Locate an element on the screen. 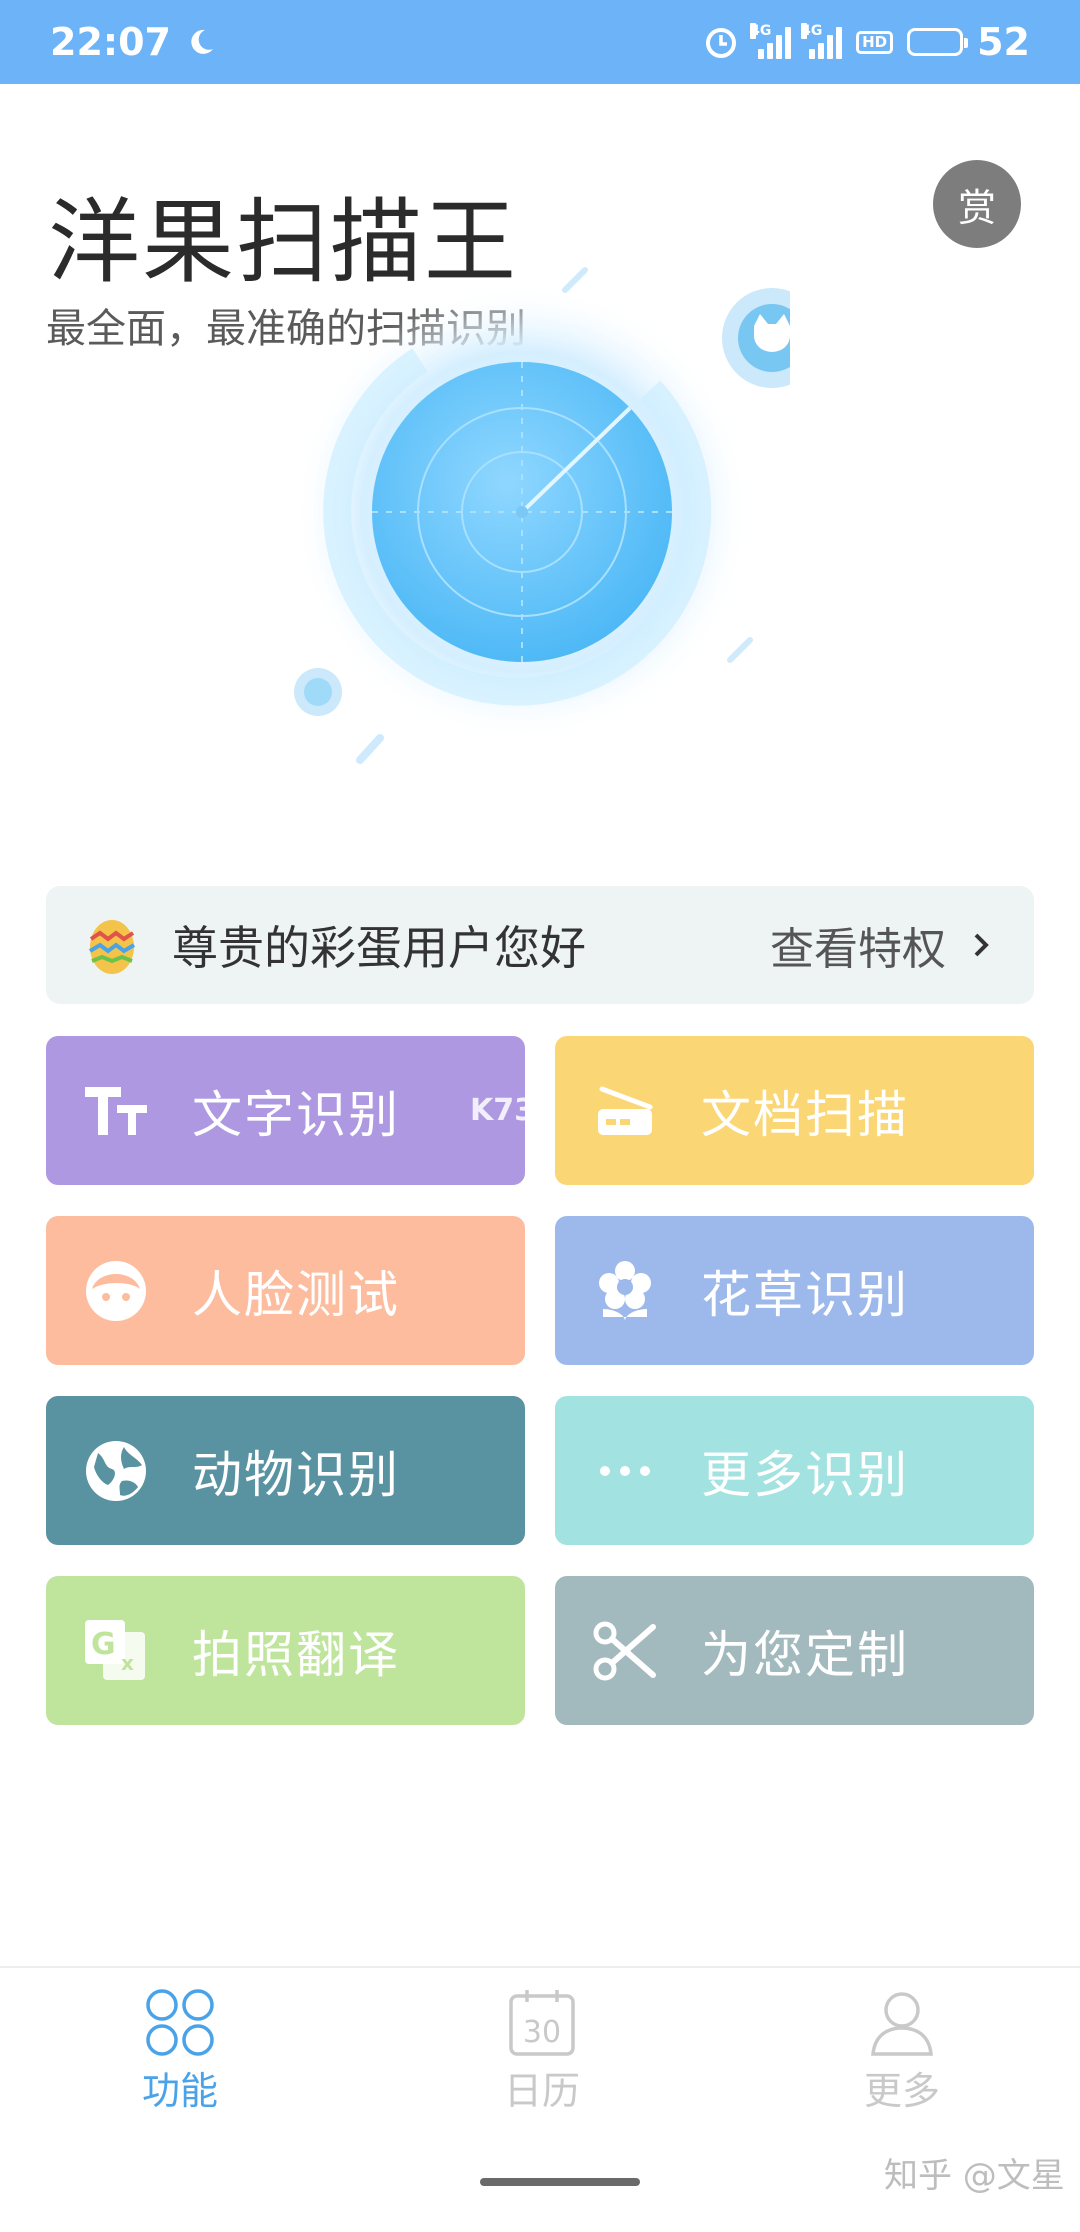 This screenshot has width=1080, height=2232. hd-voice-icon: HD is located at coordinates (875, 42).